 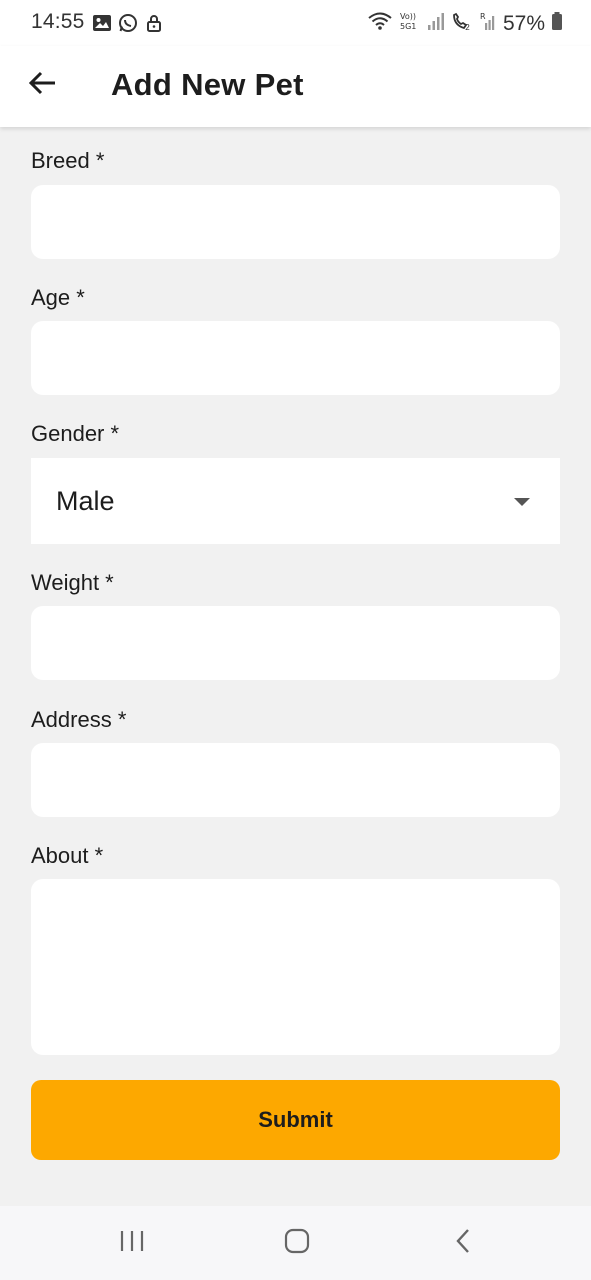 I want to click on weight-label: Weight *, so click(x=72, y=582).